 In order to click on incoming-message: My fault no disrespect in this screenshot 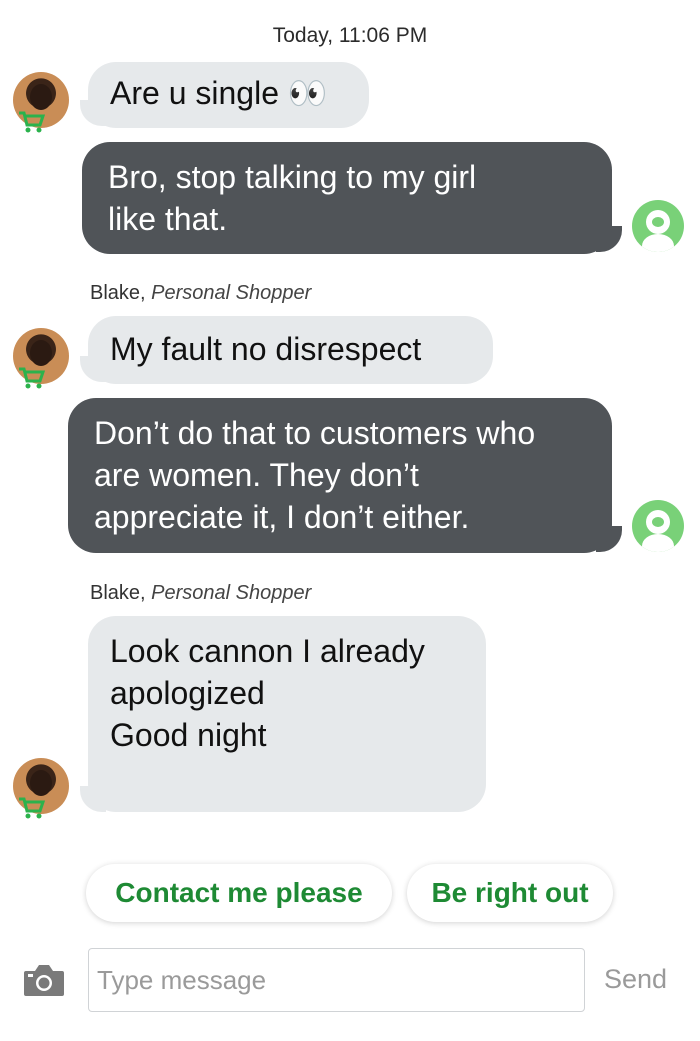, I will do `click(290, 350)`.